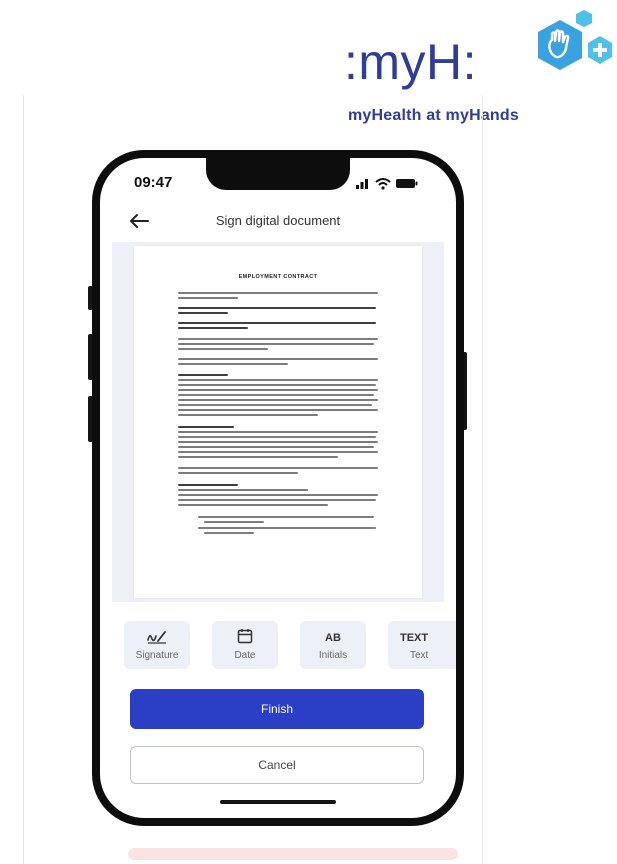 Image resolution: width=617 pixels, height=864 pixels. I want to click on hand-hexagon-icon, so click(568, 46).